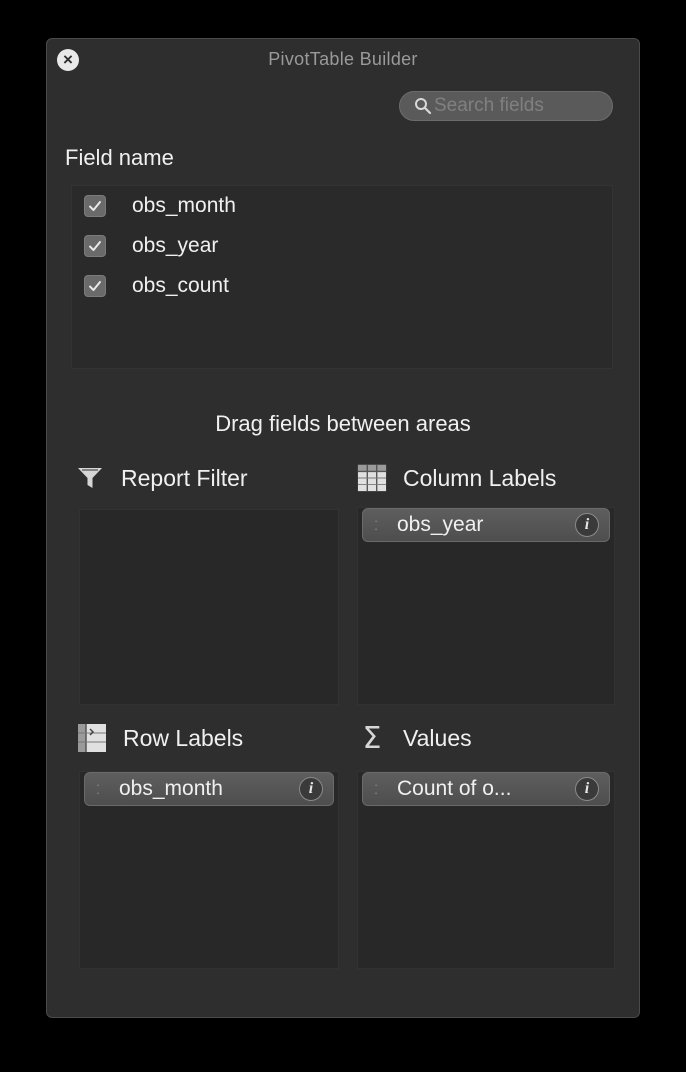  What do you see at coordinates (423, 106) in the screenshot?
I see `search-icon` at bounding box center [423, 106].